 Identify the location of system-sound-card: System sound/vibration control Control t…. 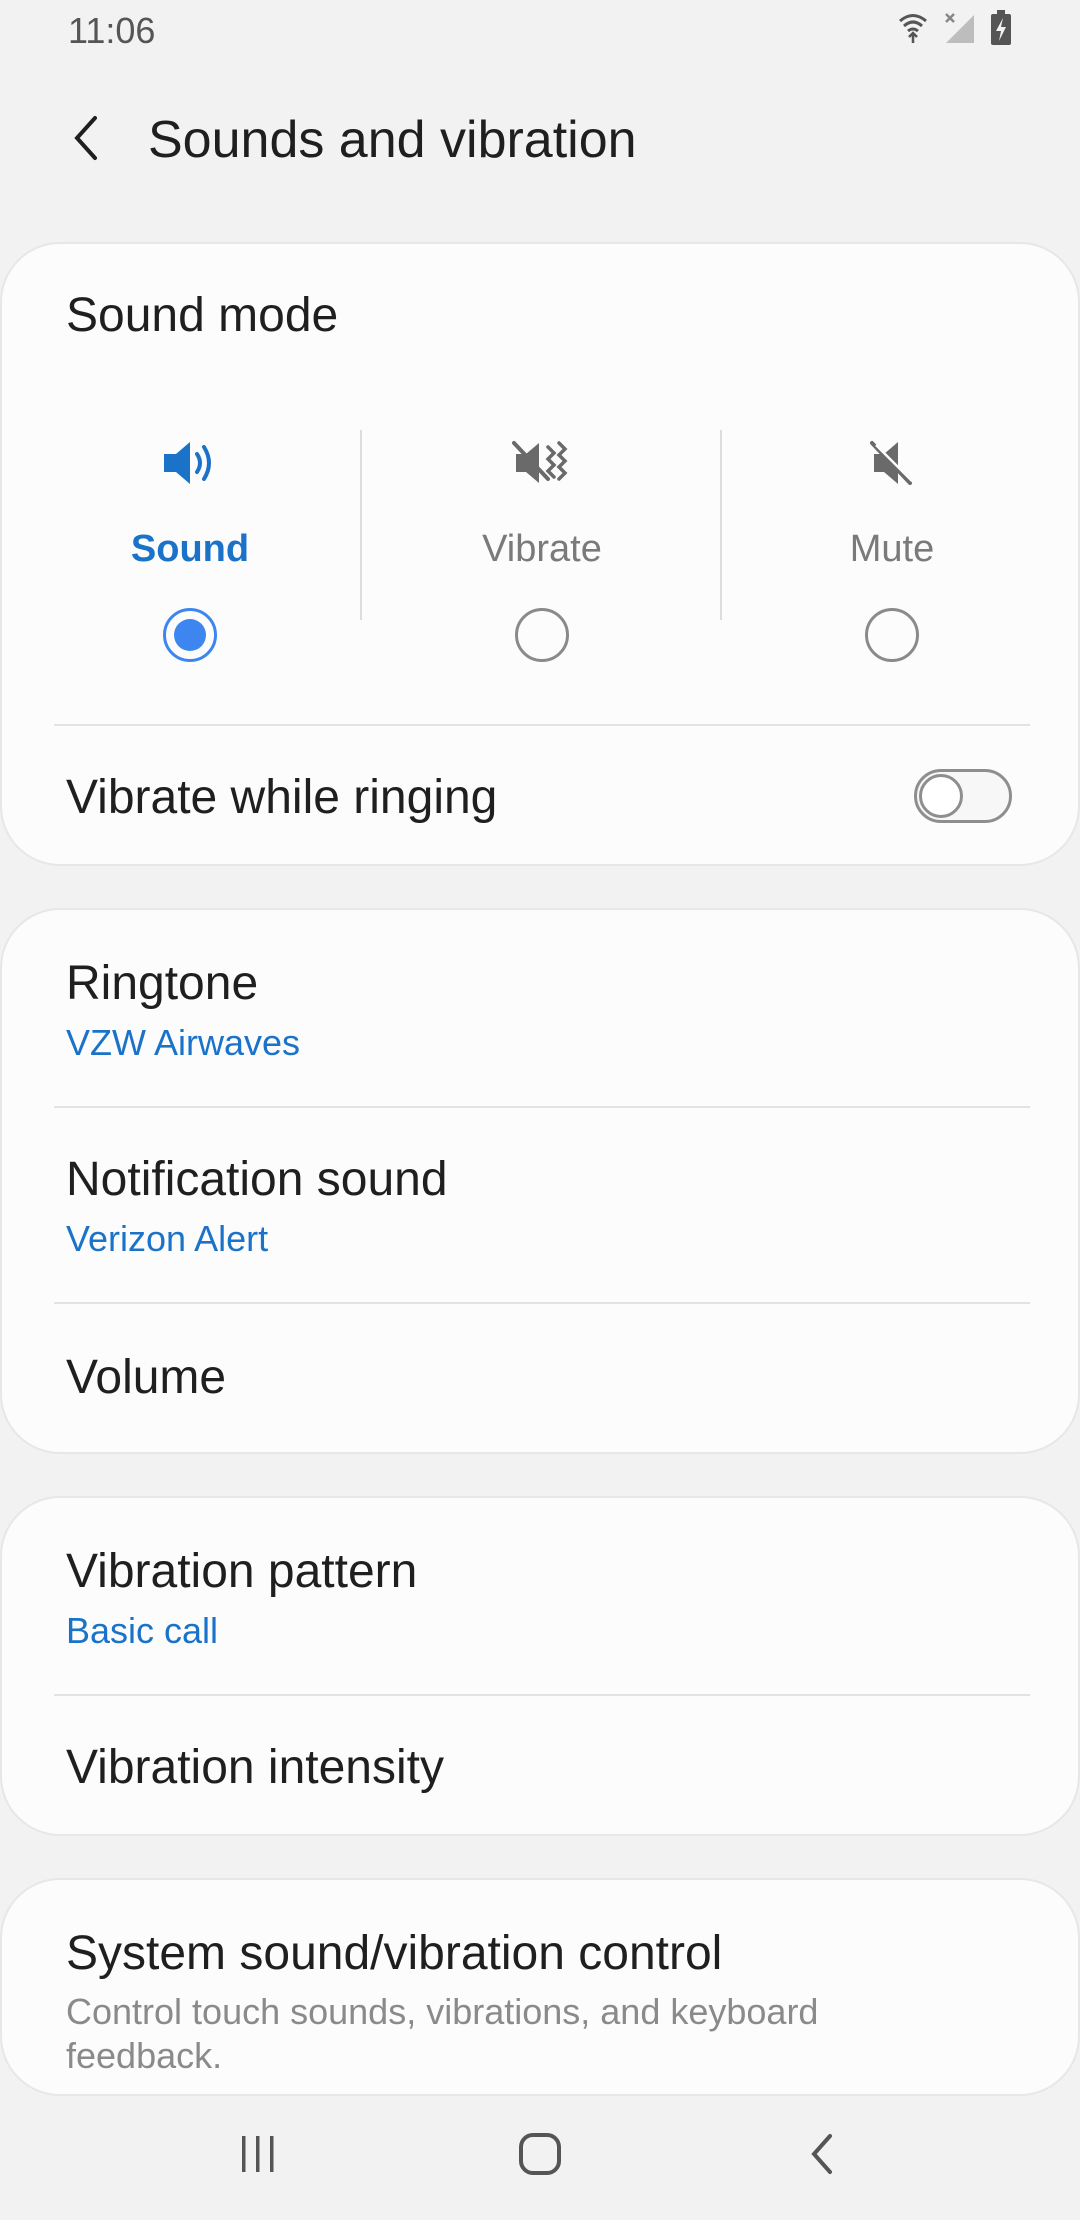
(540, 1987).